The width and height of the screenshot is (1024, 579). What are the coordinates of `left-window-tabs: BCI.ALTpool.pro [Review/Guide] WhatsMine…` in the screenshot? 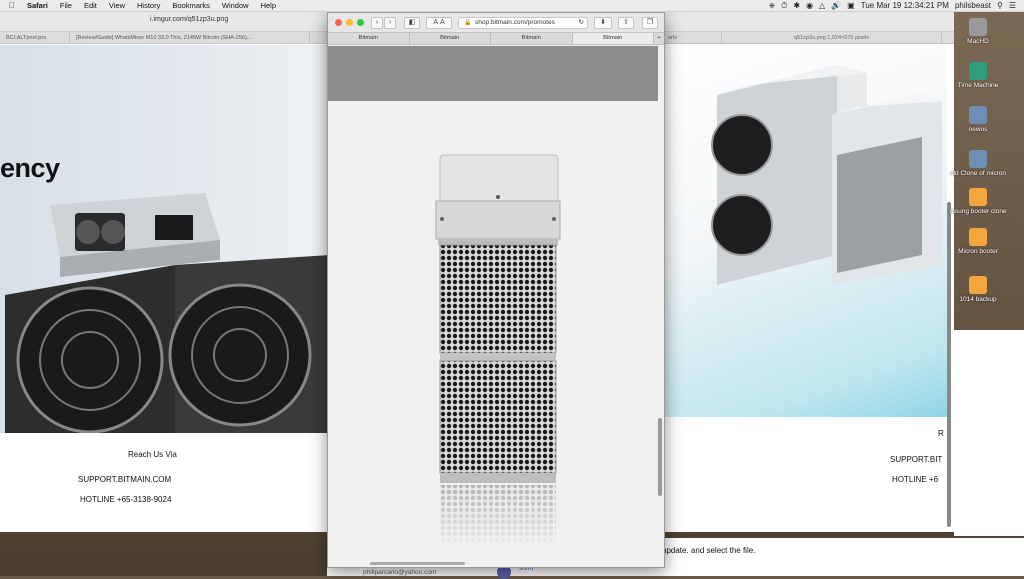 It's located at (165, 38).